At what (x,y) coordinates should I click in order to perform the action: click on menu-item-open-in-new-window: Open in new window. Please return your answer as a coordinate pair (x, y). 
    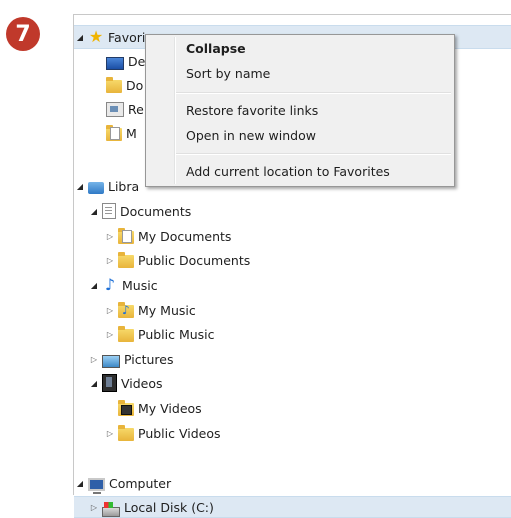
    Looking at the image, I should click on (251, 135).